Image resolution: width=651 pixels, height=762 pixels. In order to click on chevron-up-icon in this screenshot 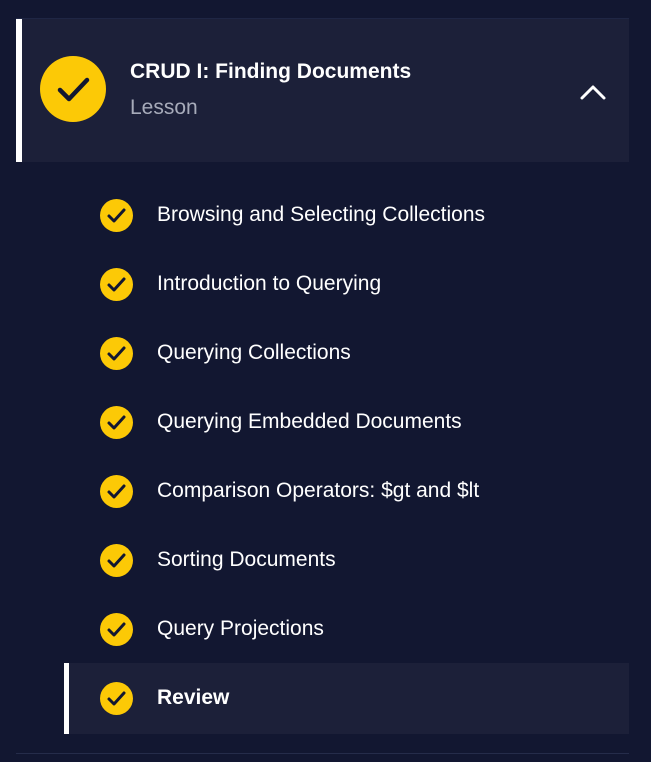, I will do `click(593, 92)`.